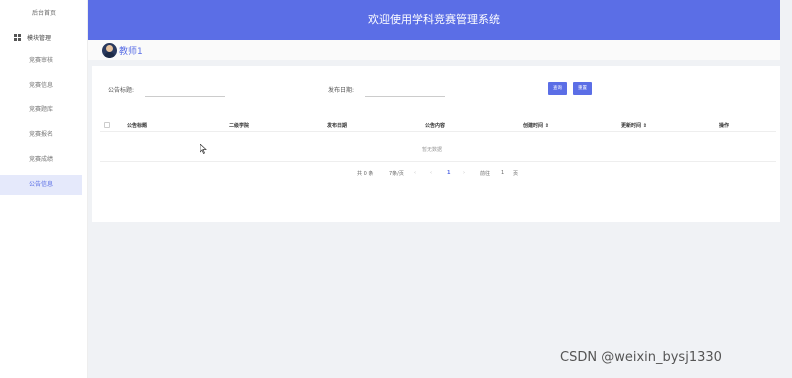 The image size is (792, 378). What do you see at coordinates (44, 12) in the screenshot?
I see `sidebar-home-link: 后台首页` at bounding box center [44, 12].